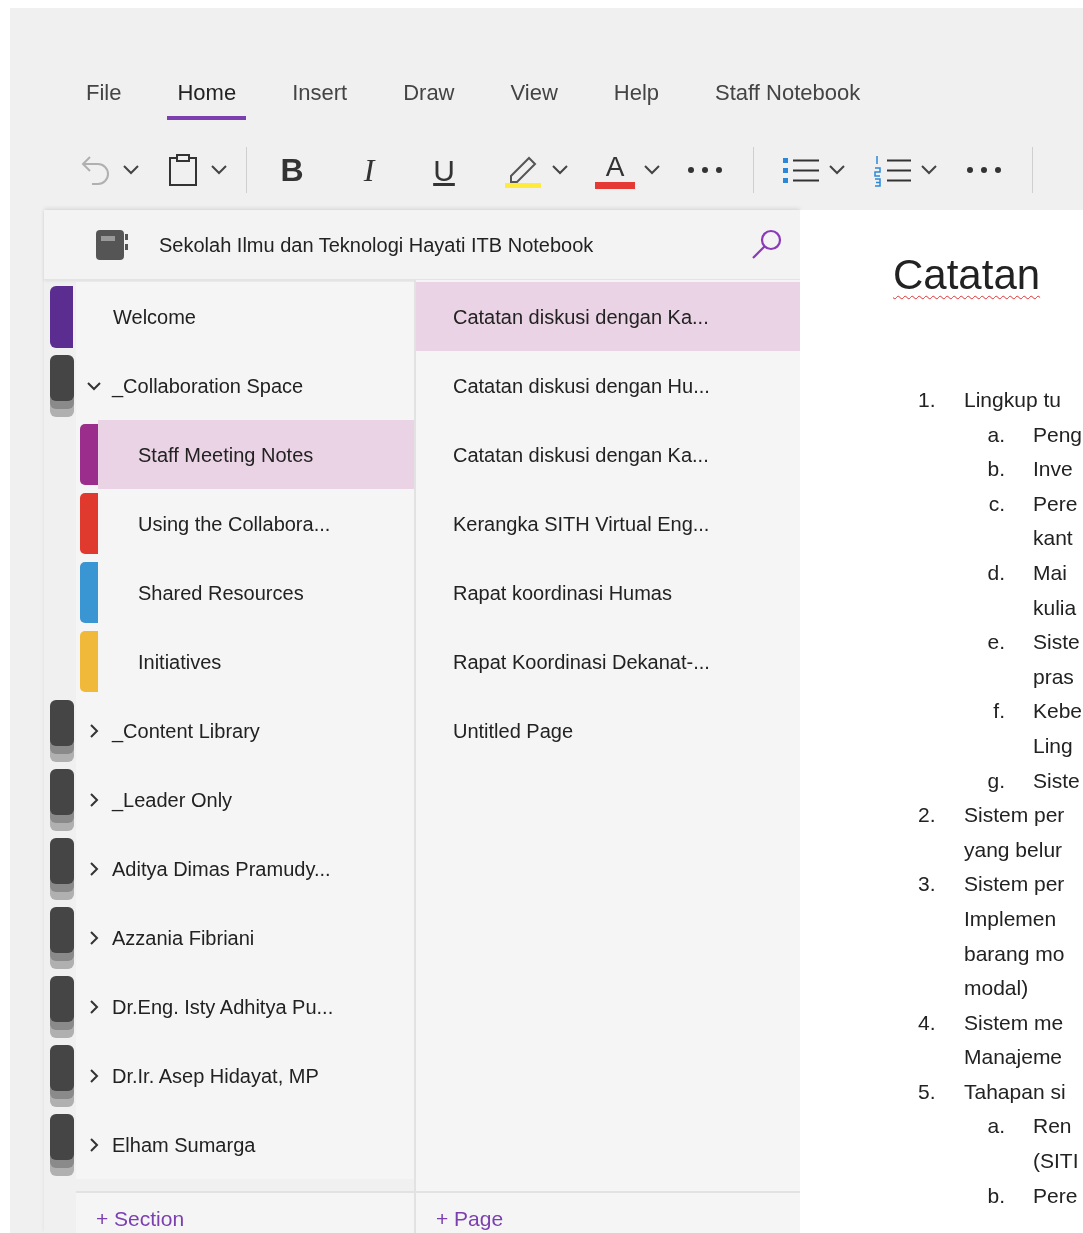  Describe the element at coordinates (245, 937) in the screenshot. I see `section-group-item: Azzania Fibriani` at that location.